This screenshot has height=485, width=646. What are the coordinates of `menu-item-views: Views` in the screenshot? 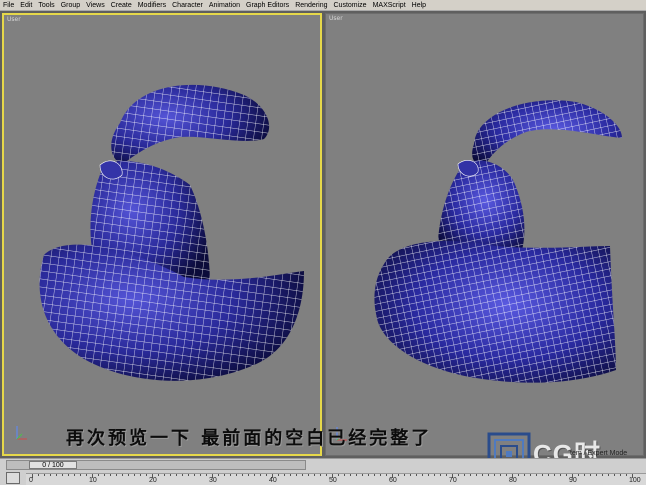 It's located at (95, 5).